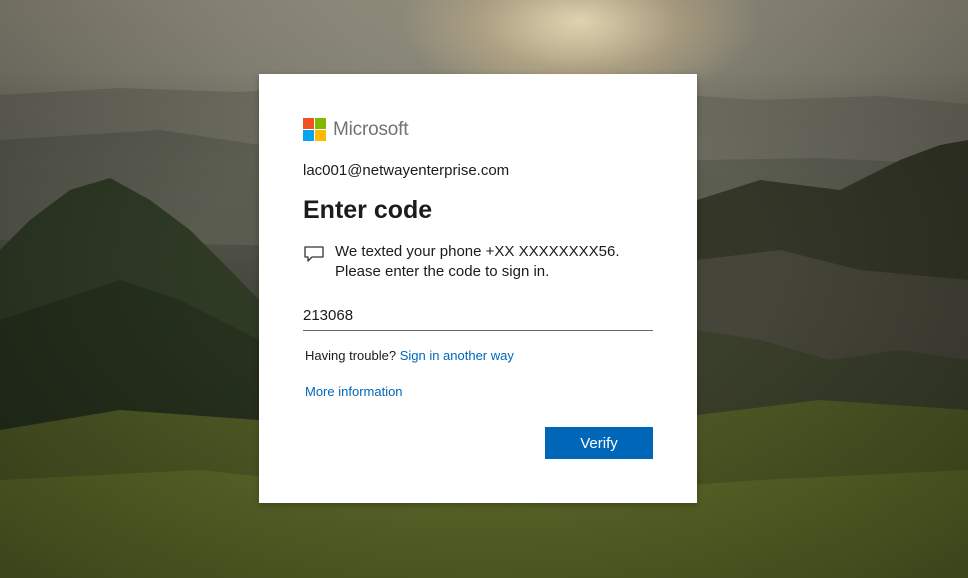  Describe the element at coordinates (368, 210) in the screenshot. I see `page-title: Enter code` at that location.